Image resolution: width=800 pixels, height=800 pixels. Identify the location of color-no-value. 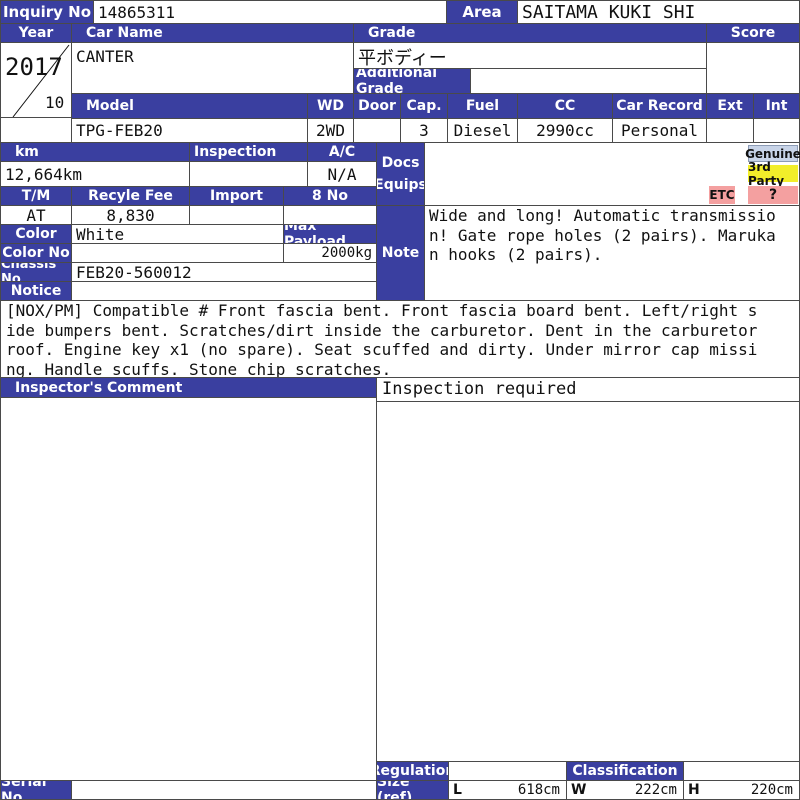
(177, 253).